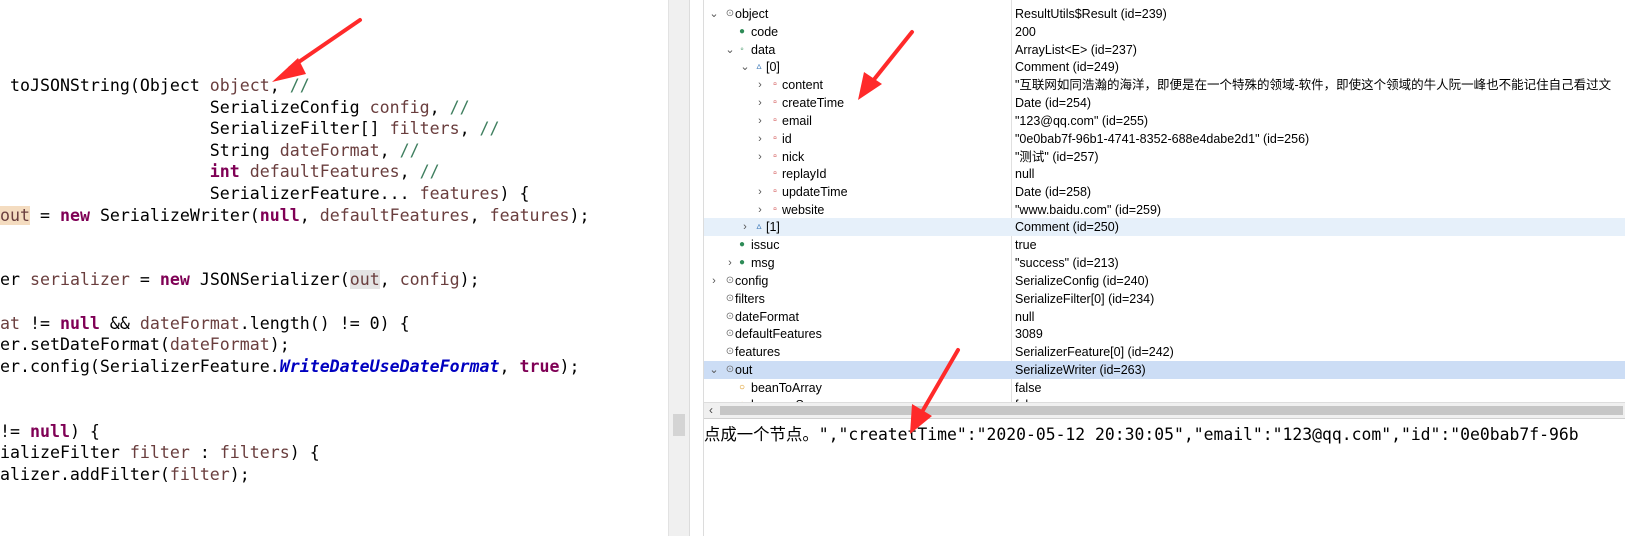 The image size is (1625, 536). What do you see at coordinates (765, 32) in the screenshot?
I see `variable-name: code` at bounding box center [765, 32].